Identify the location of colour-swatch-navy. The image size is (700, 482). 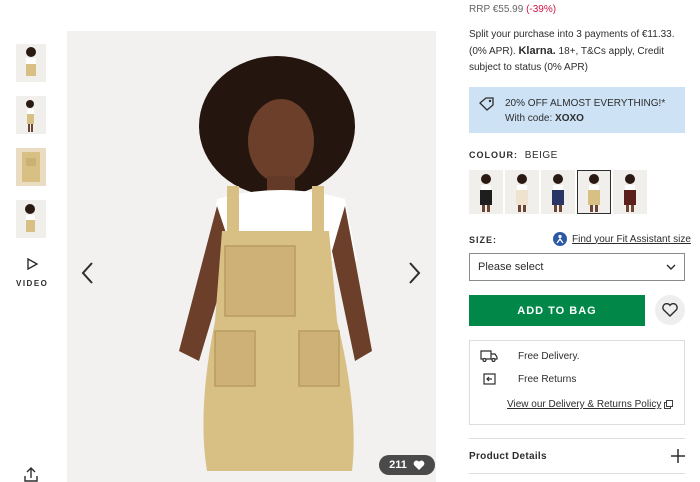
(558, 192).